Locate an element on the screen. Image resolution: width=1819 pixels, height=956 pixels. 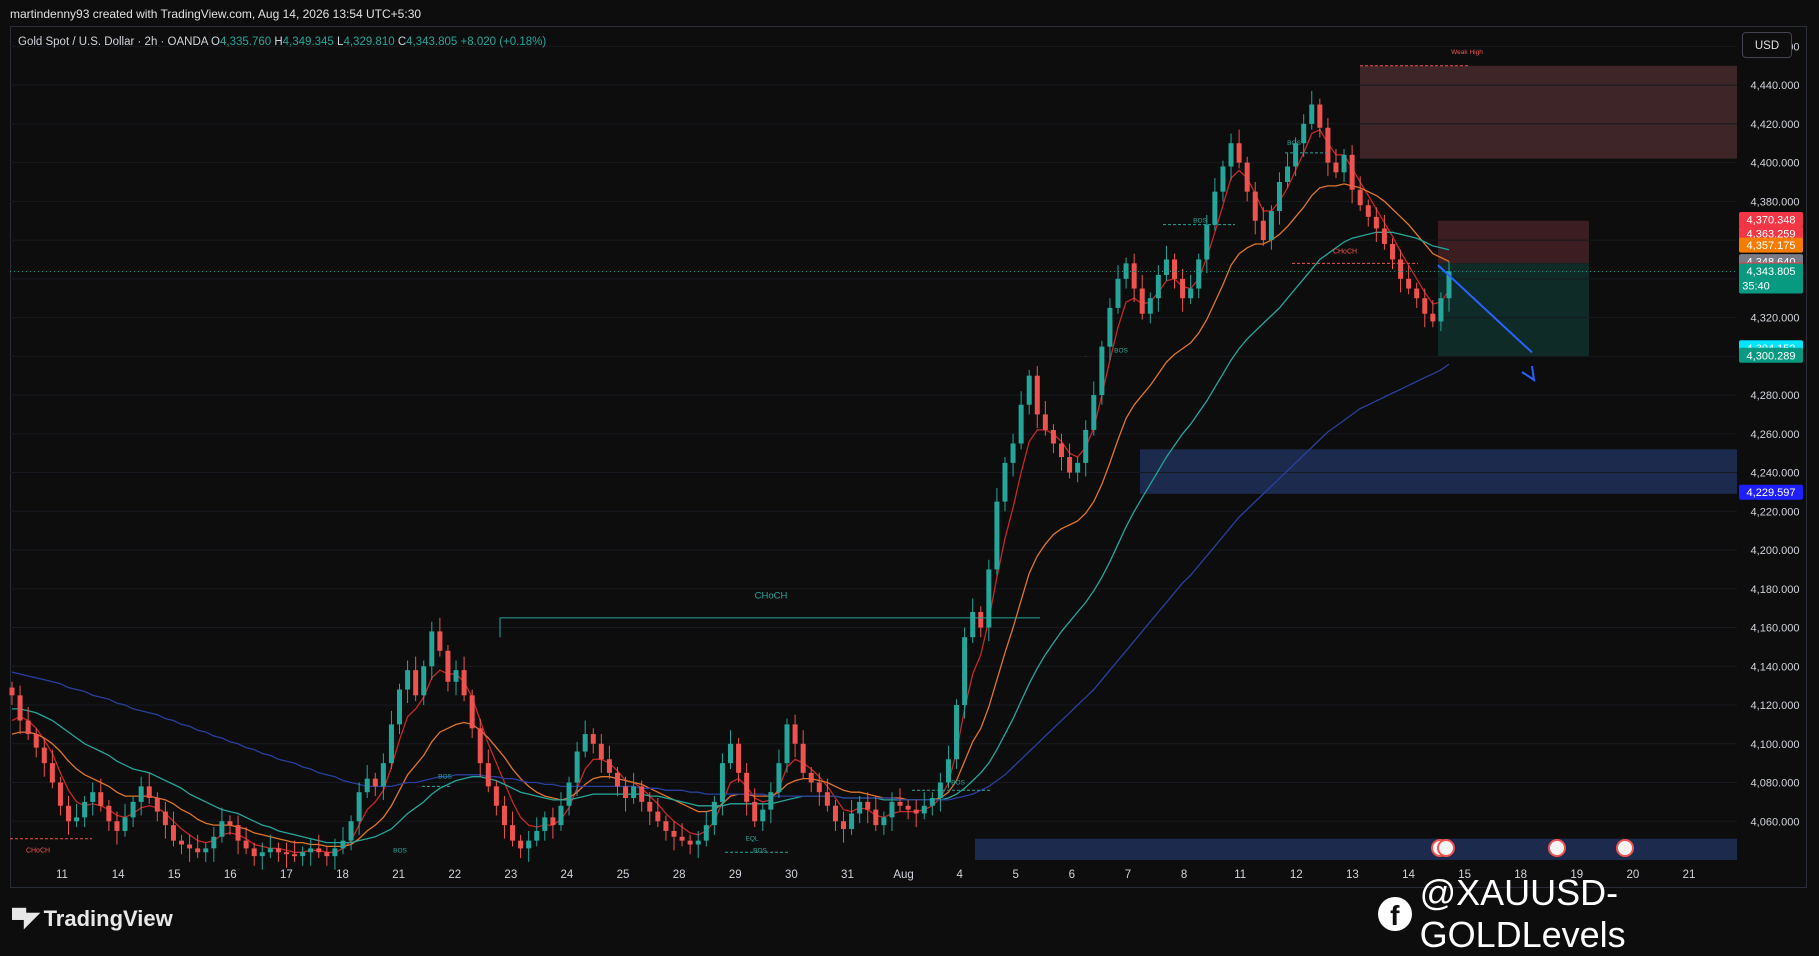
y-tick-label: 4,060.000 is located at coordinates (1775, 822).